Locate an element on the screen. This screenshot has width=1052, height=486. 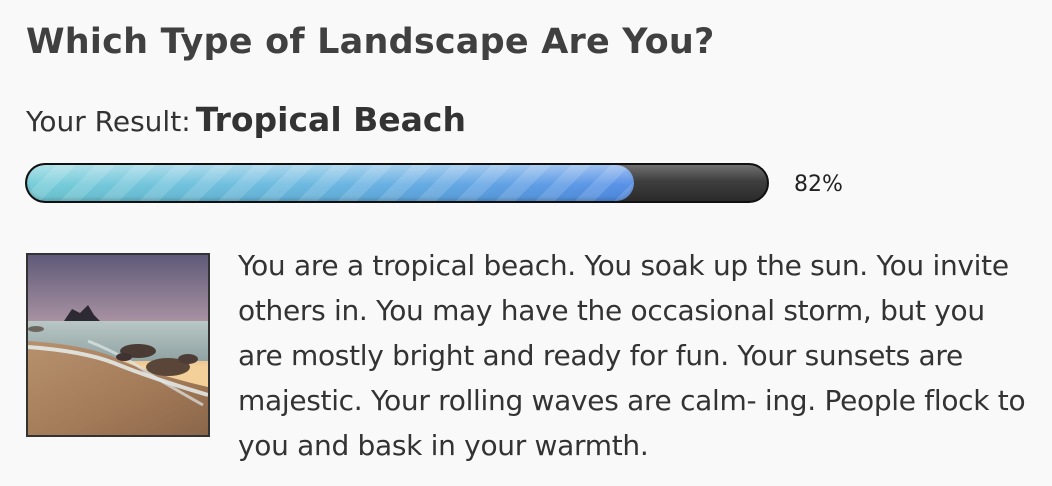
result-progress-fill is located at coordinates (330, 183).